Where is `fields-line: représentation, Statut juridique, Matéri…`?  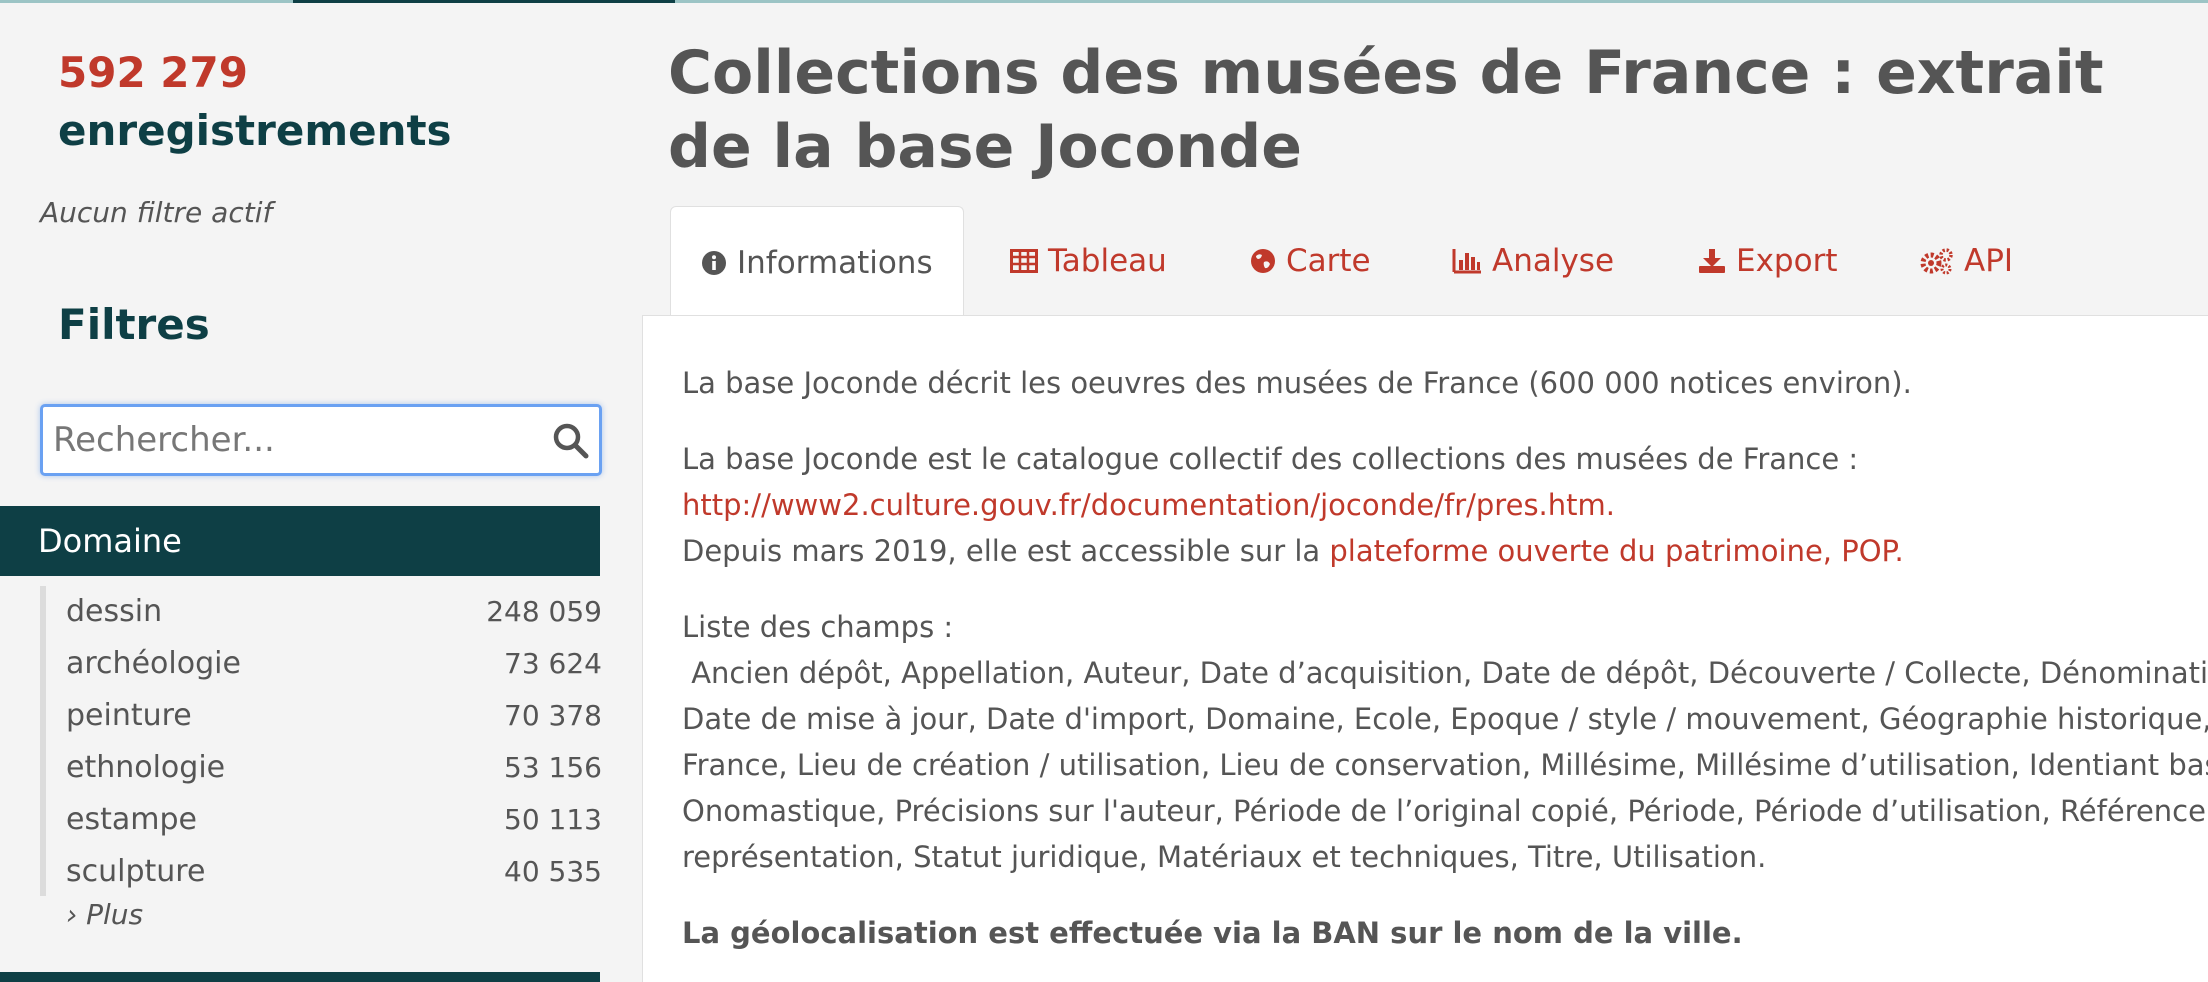 fields-line: représentation, Statut juridique, Matéri… is located at coordinates (1224, 857).